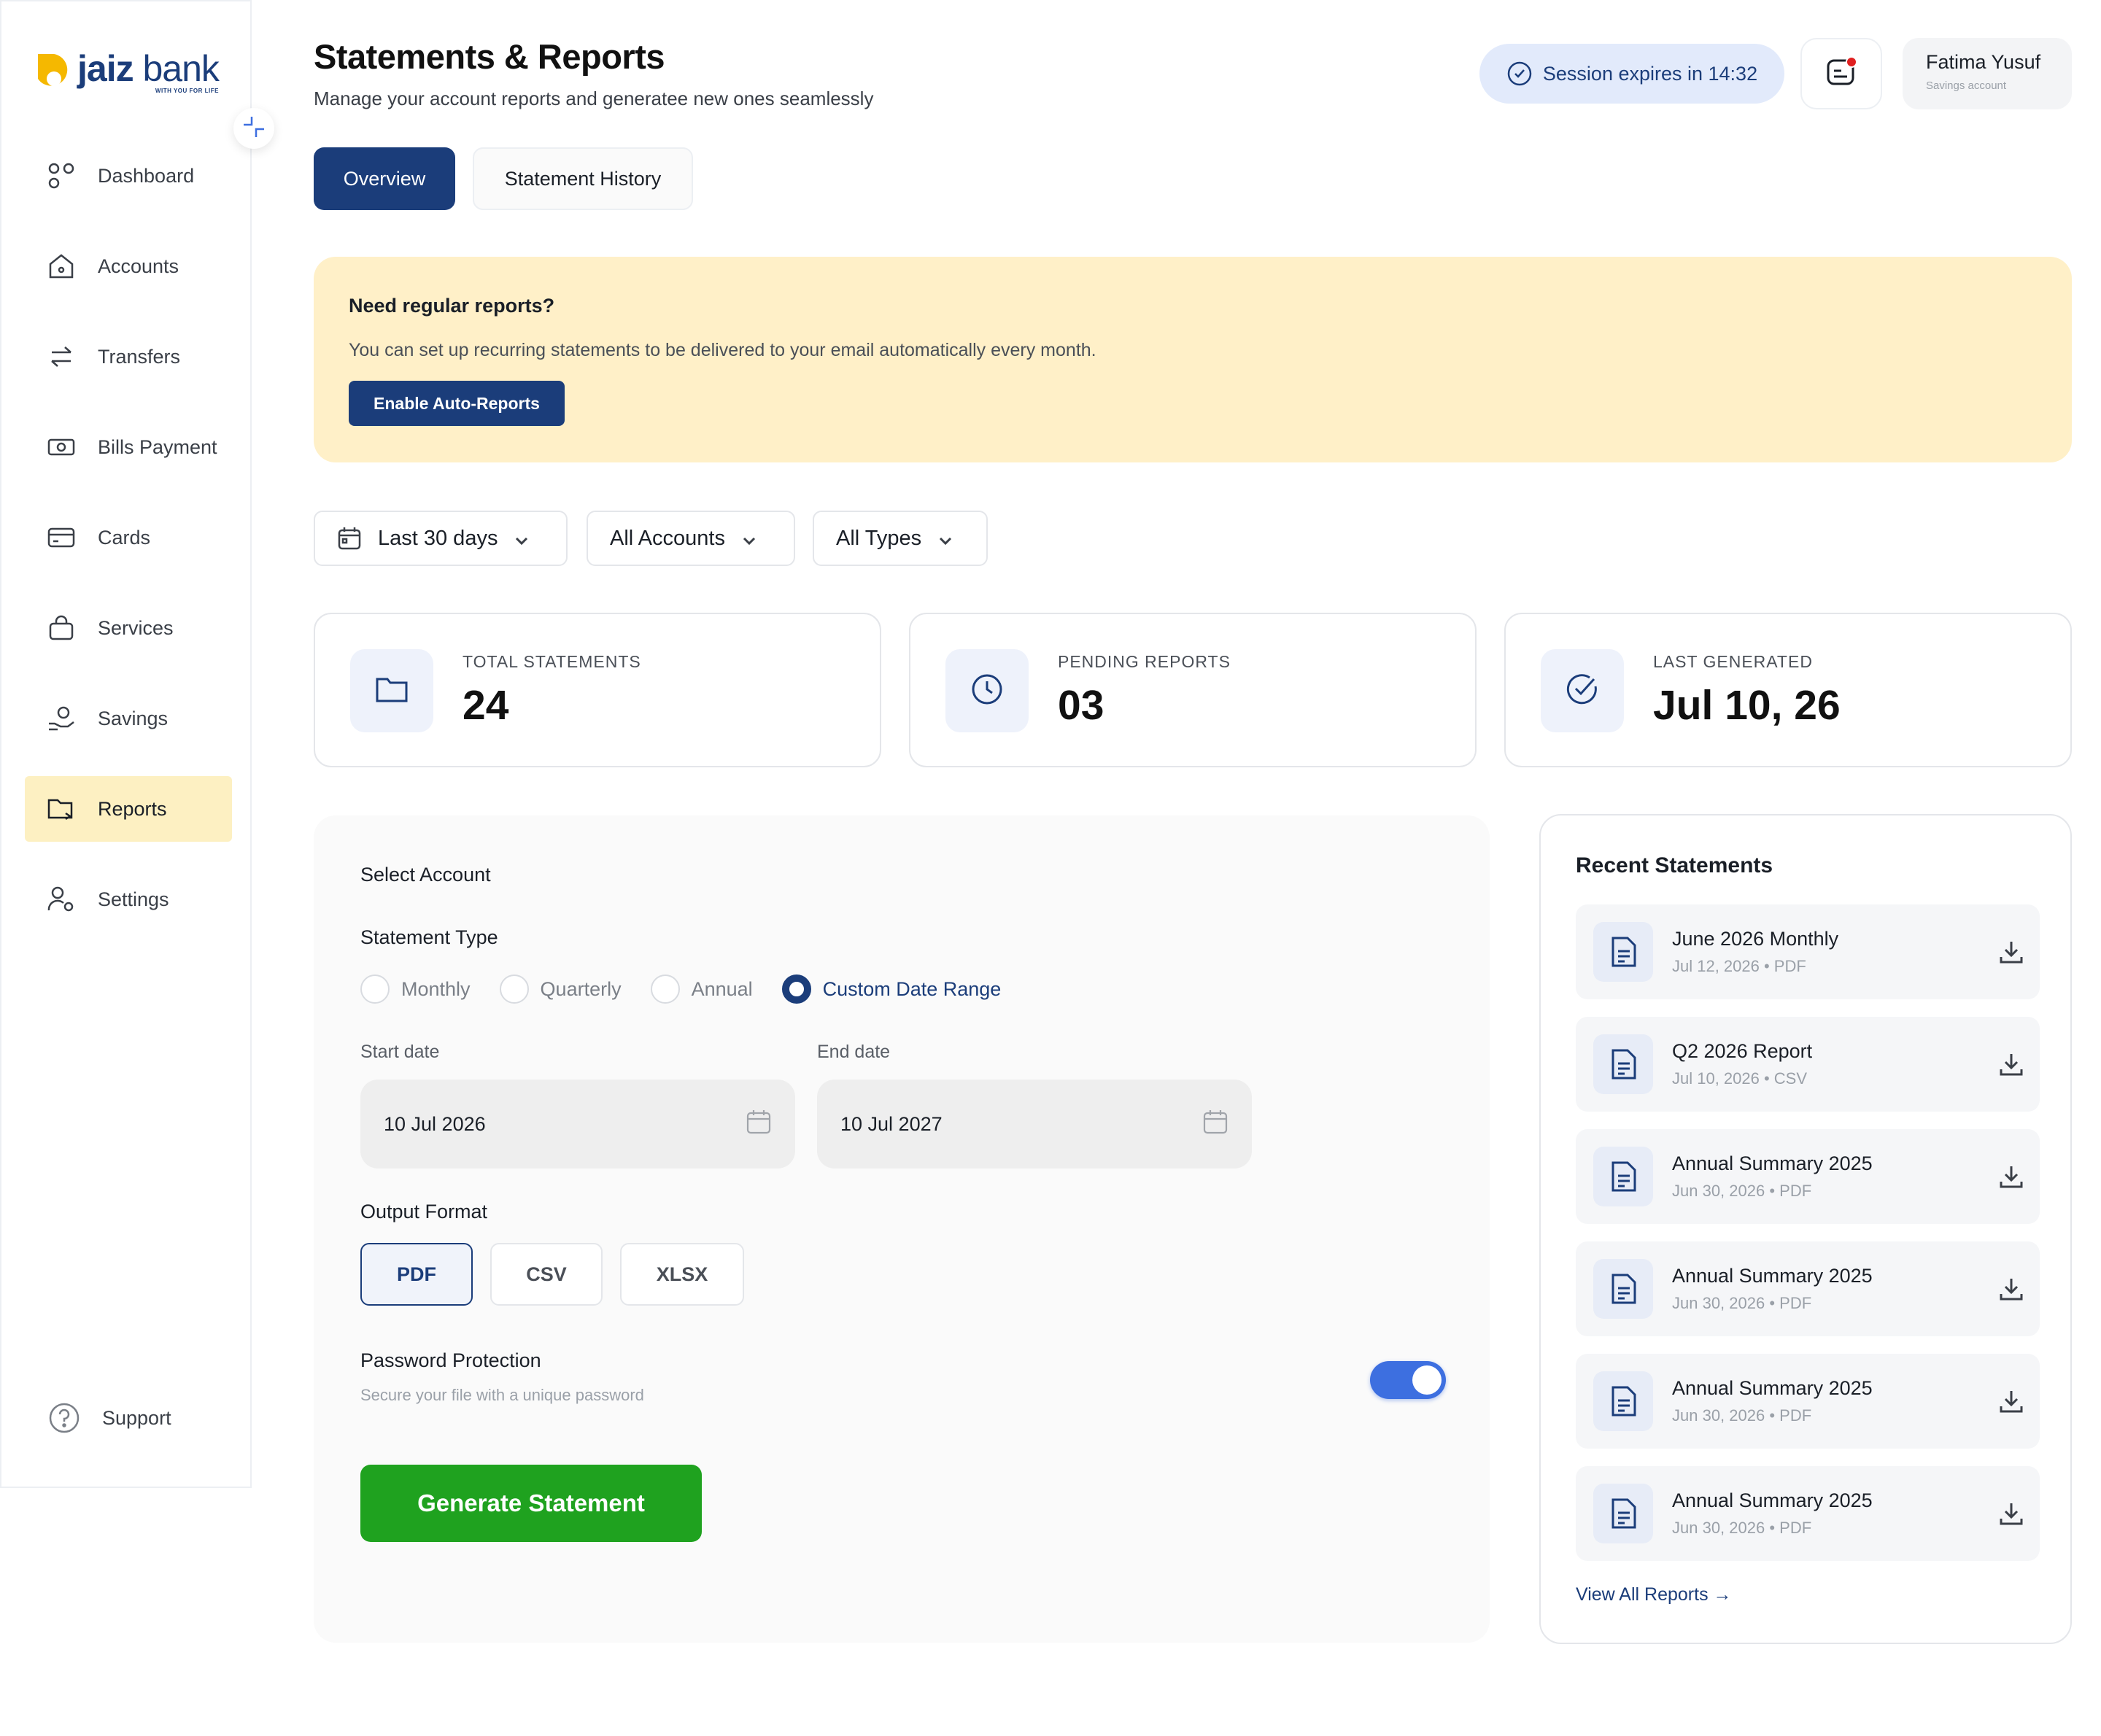 The width and height of the screenshot is (2101, 1736). I want to click on sidebar-item-bills-payment: Bills Payment, so click(128, 447).